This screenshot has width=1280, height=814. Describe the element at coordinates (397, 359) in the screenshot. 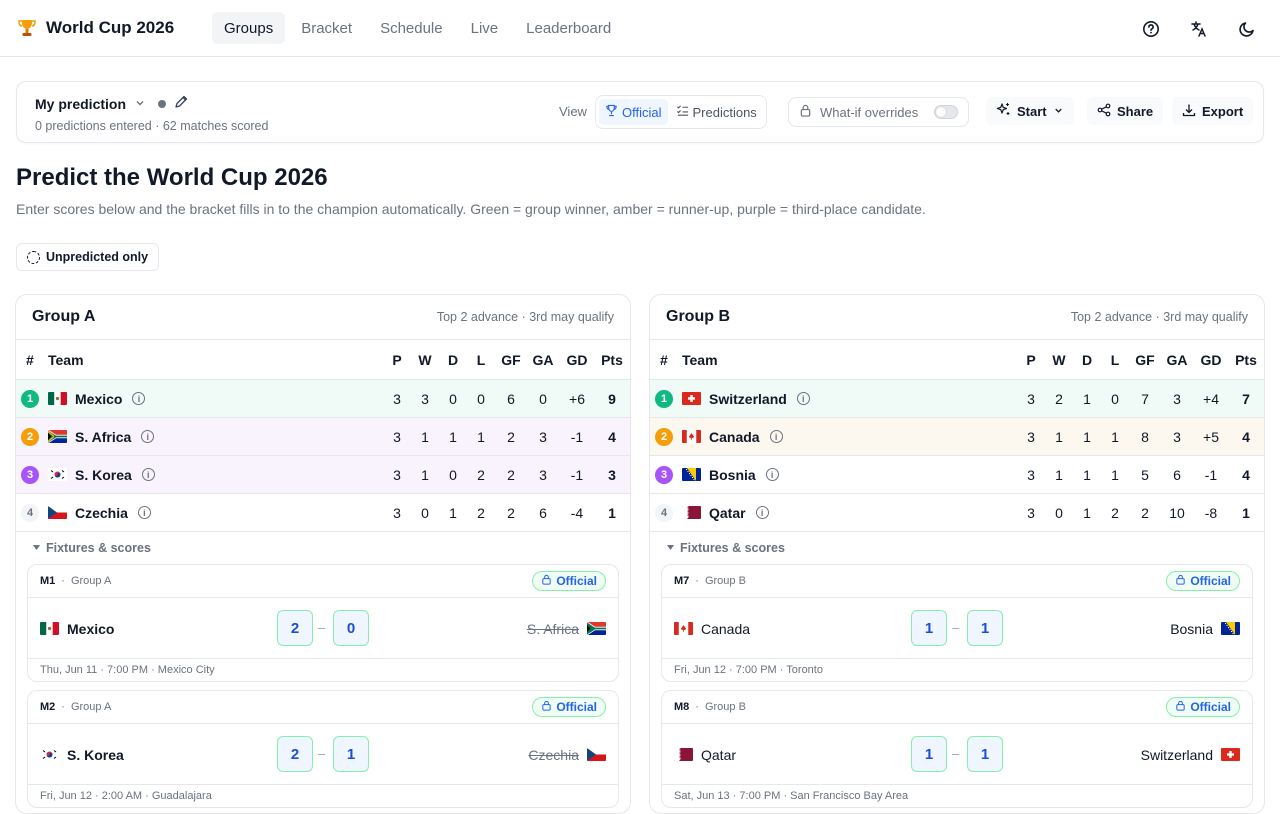

I see `col-p: P` at that location.